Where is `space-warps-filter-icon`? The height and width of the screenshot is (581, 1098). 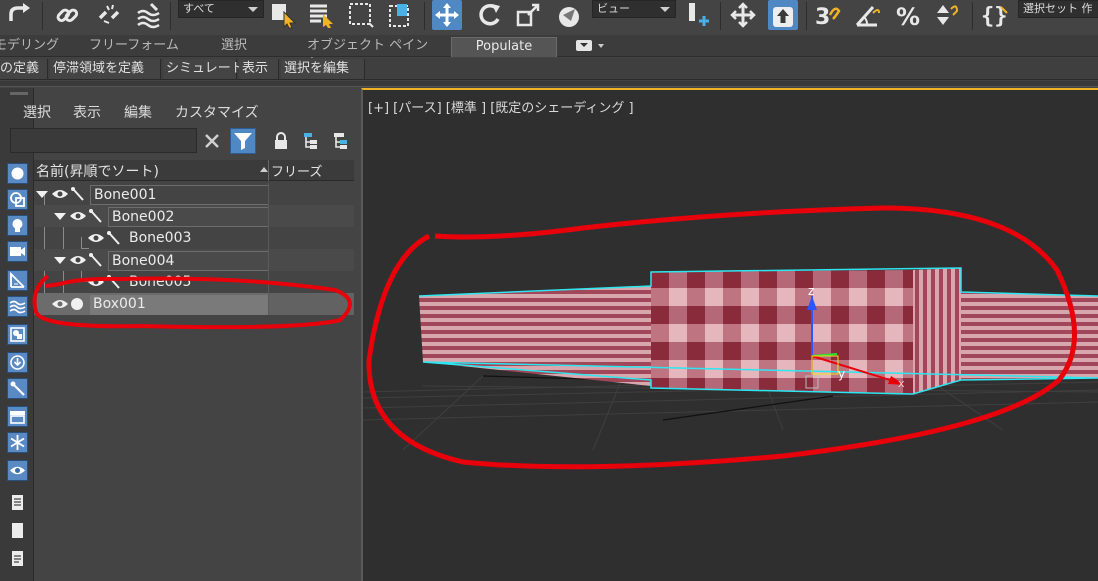
space-warps-filter-icon is located at coordinates (17, 306).